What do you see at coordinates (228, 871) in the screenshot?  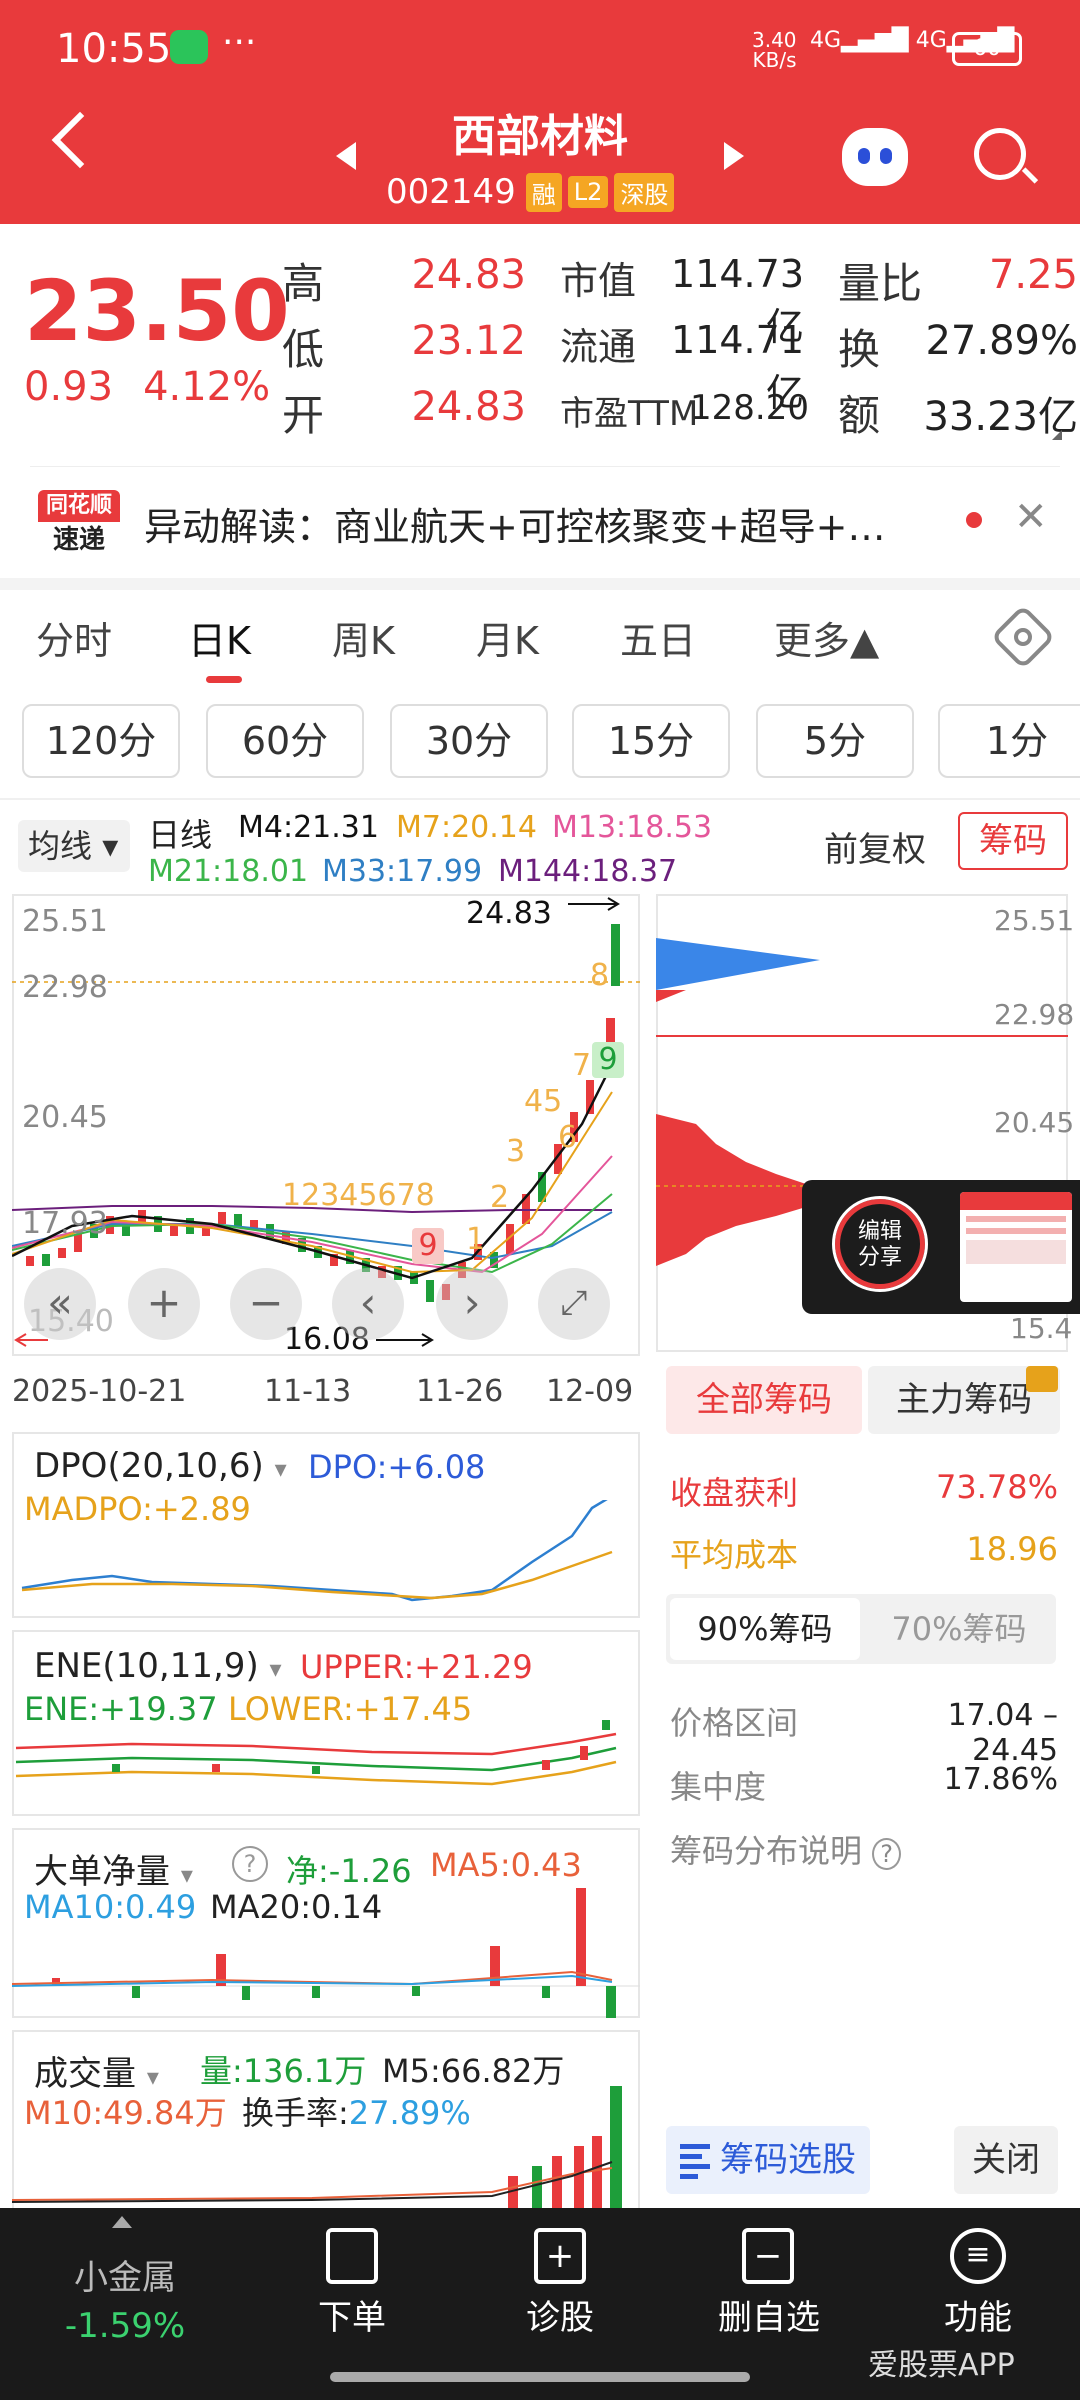 I see `ma21-value: M21:18.01` at bounding box center [228, 871].